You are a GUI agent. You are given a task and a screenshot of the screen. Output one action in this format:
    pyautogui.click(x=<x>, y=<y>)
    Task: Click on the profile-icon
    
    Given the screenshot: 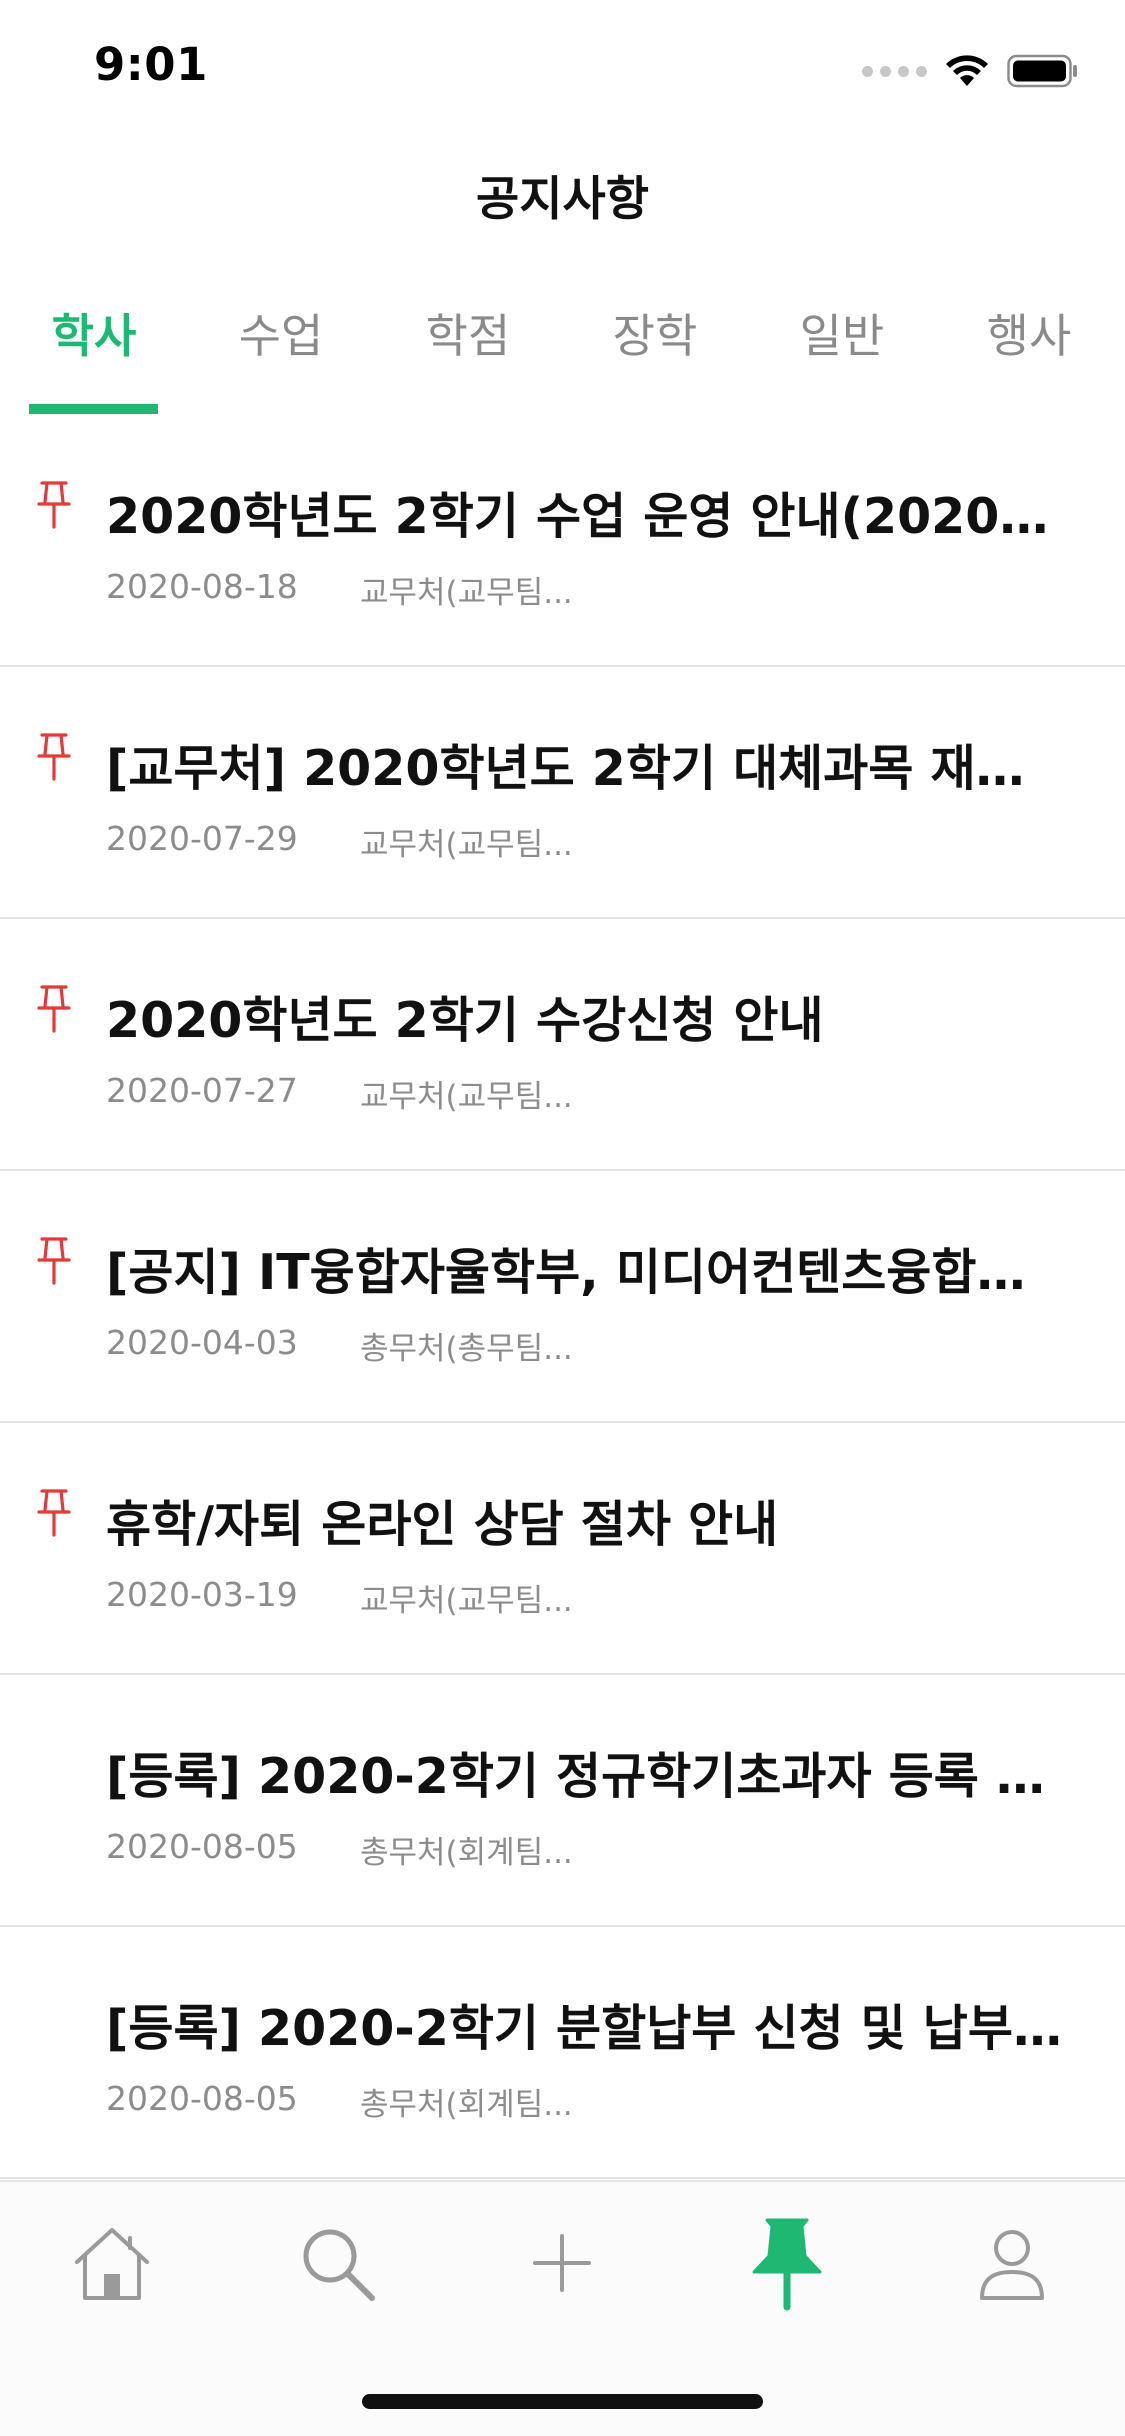 What is the action you would take?
    pyautogui.click(x=1012, y=2263)
    